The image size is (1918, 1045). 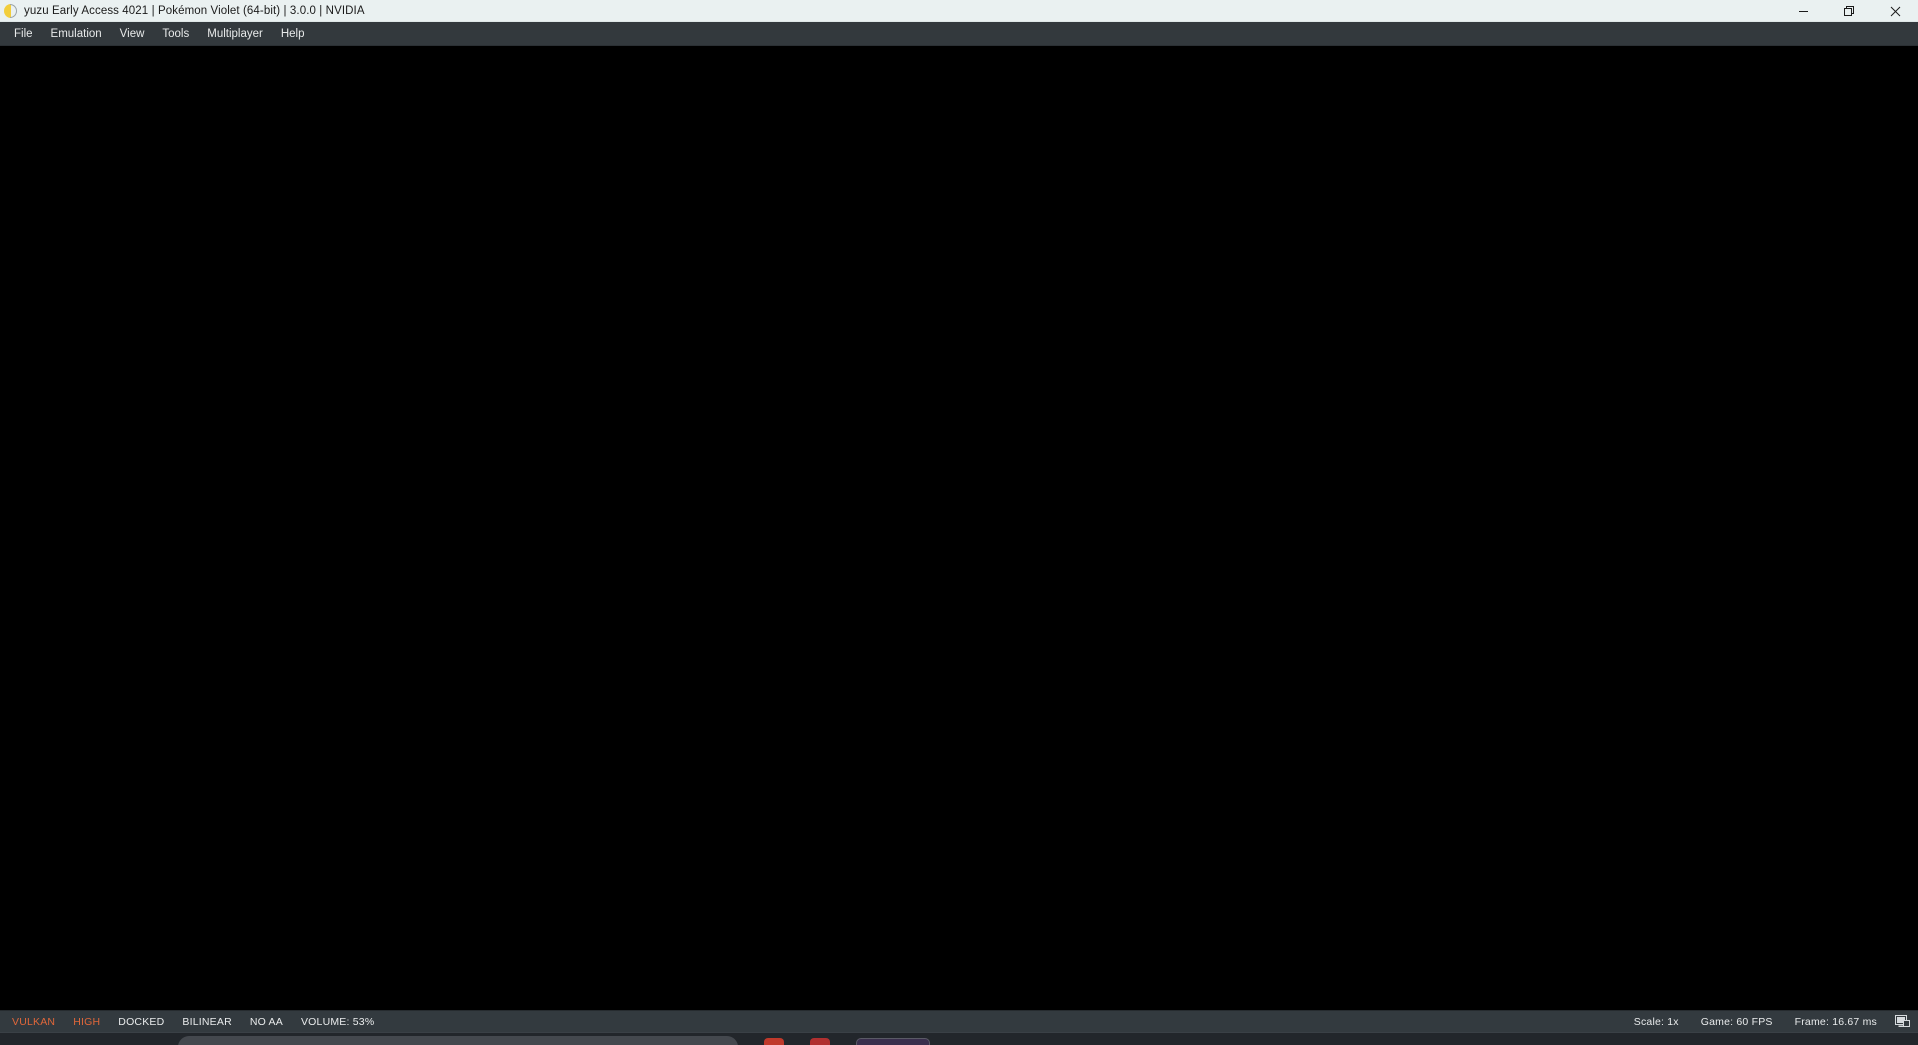 I want to click on status-bar-right-group: Scale: 1x Game: 60 FPS Frame: 16.67 ms, so click(x=1768, y=1022).